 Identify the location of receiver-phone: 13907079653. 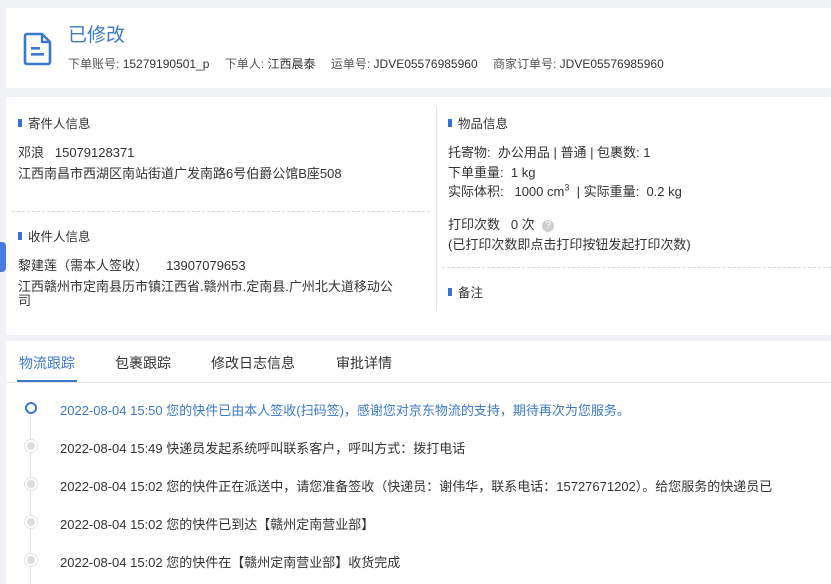
(206, 265).